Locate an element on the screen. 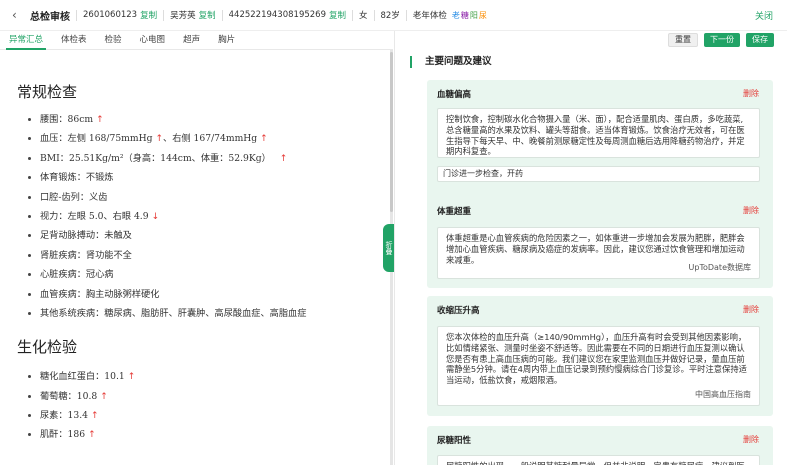  page-title: 总检审核 is located at coordinates (50, 17).